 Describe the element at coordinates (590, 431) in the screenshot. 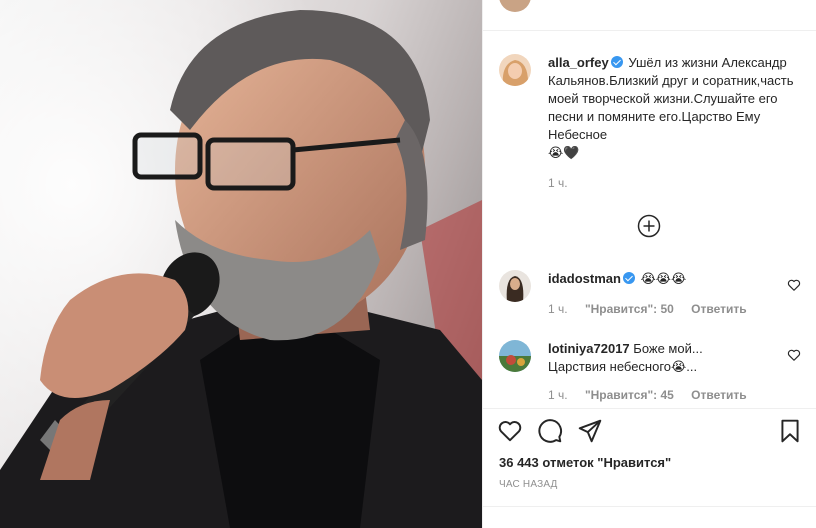

I see `share-icon` at that location.